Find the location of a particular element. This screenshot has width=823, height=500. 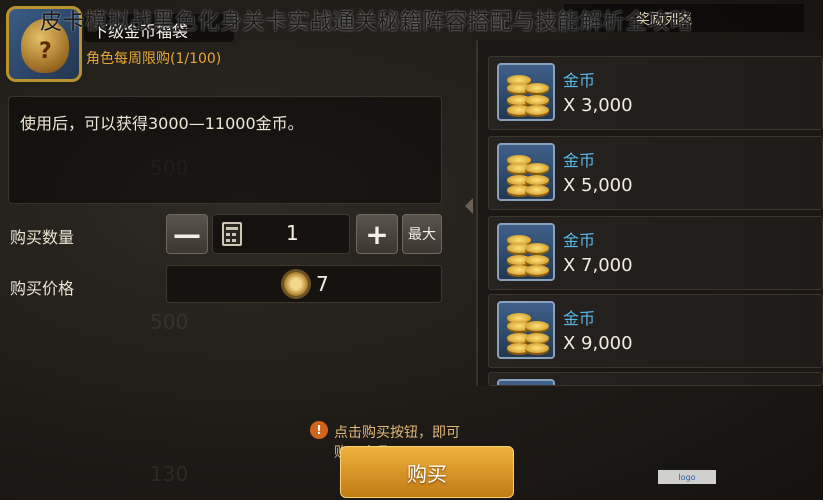

reward-quantity: X 9,000 is located at coordinates (598, 343).